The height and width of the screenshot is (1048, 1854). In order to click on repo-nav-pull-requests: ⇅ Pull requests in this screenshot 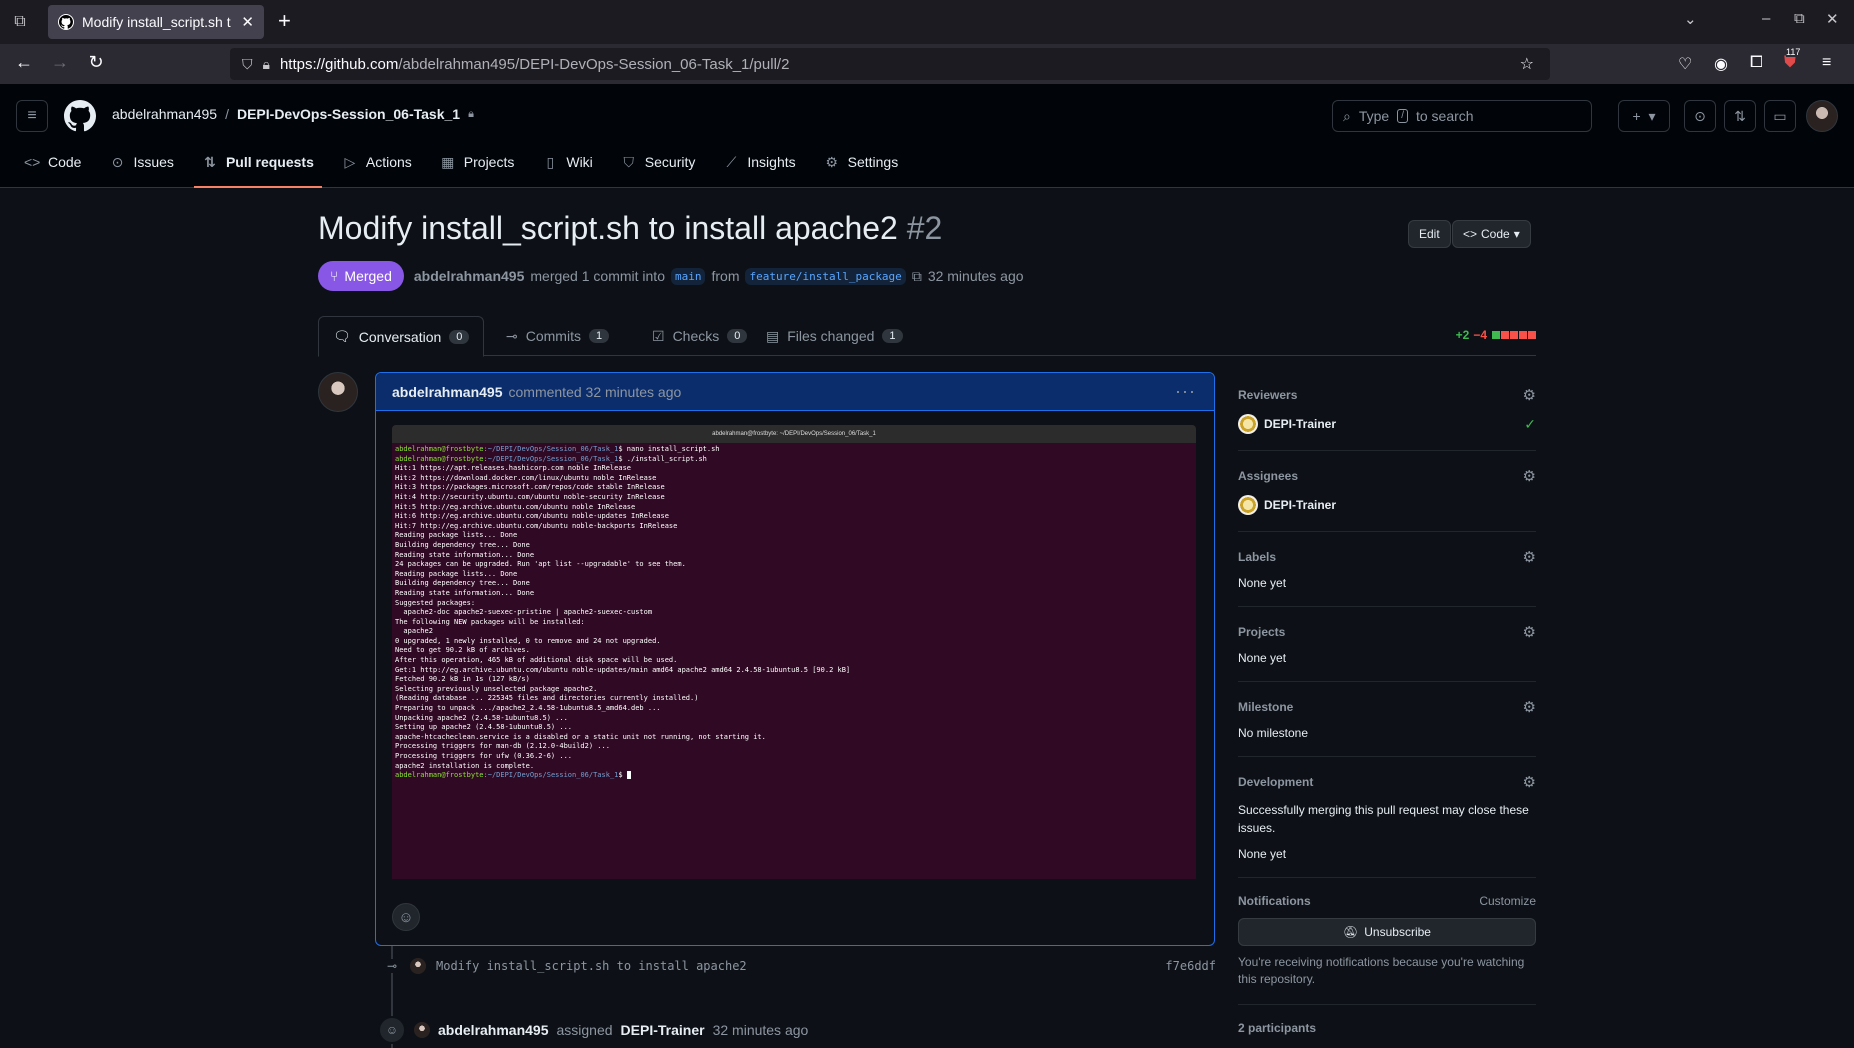, I will do `click(257, 166)`.